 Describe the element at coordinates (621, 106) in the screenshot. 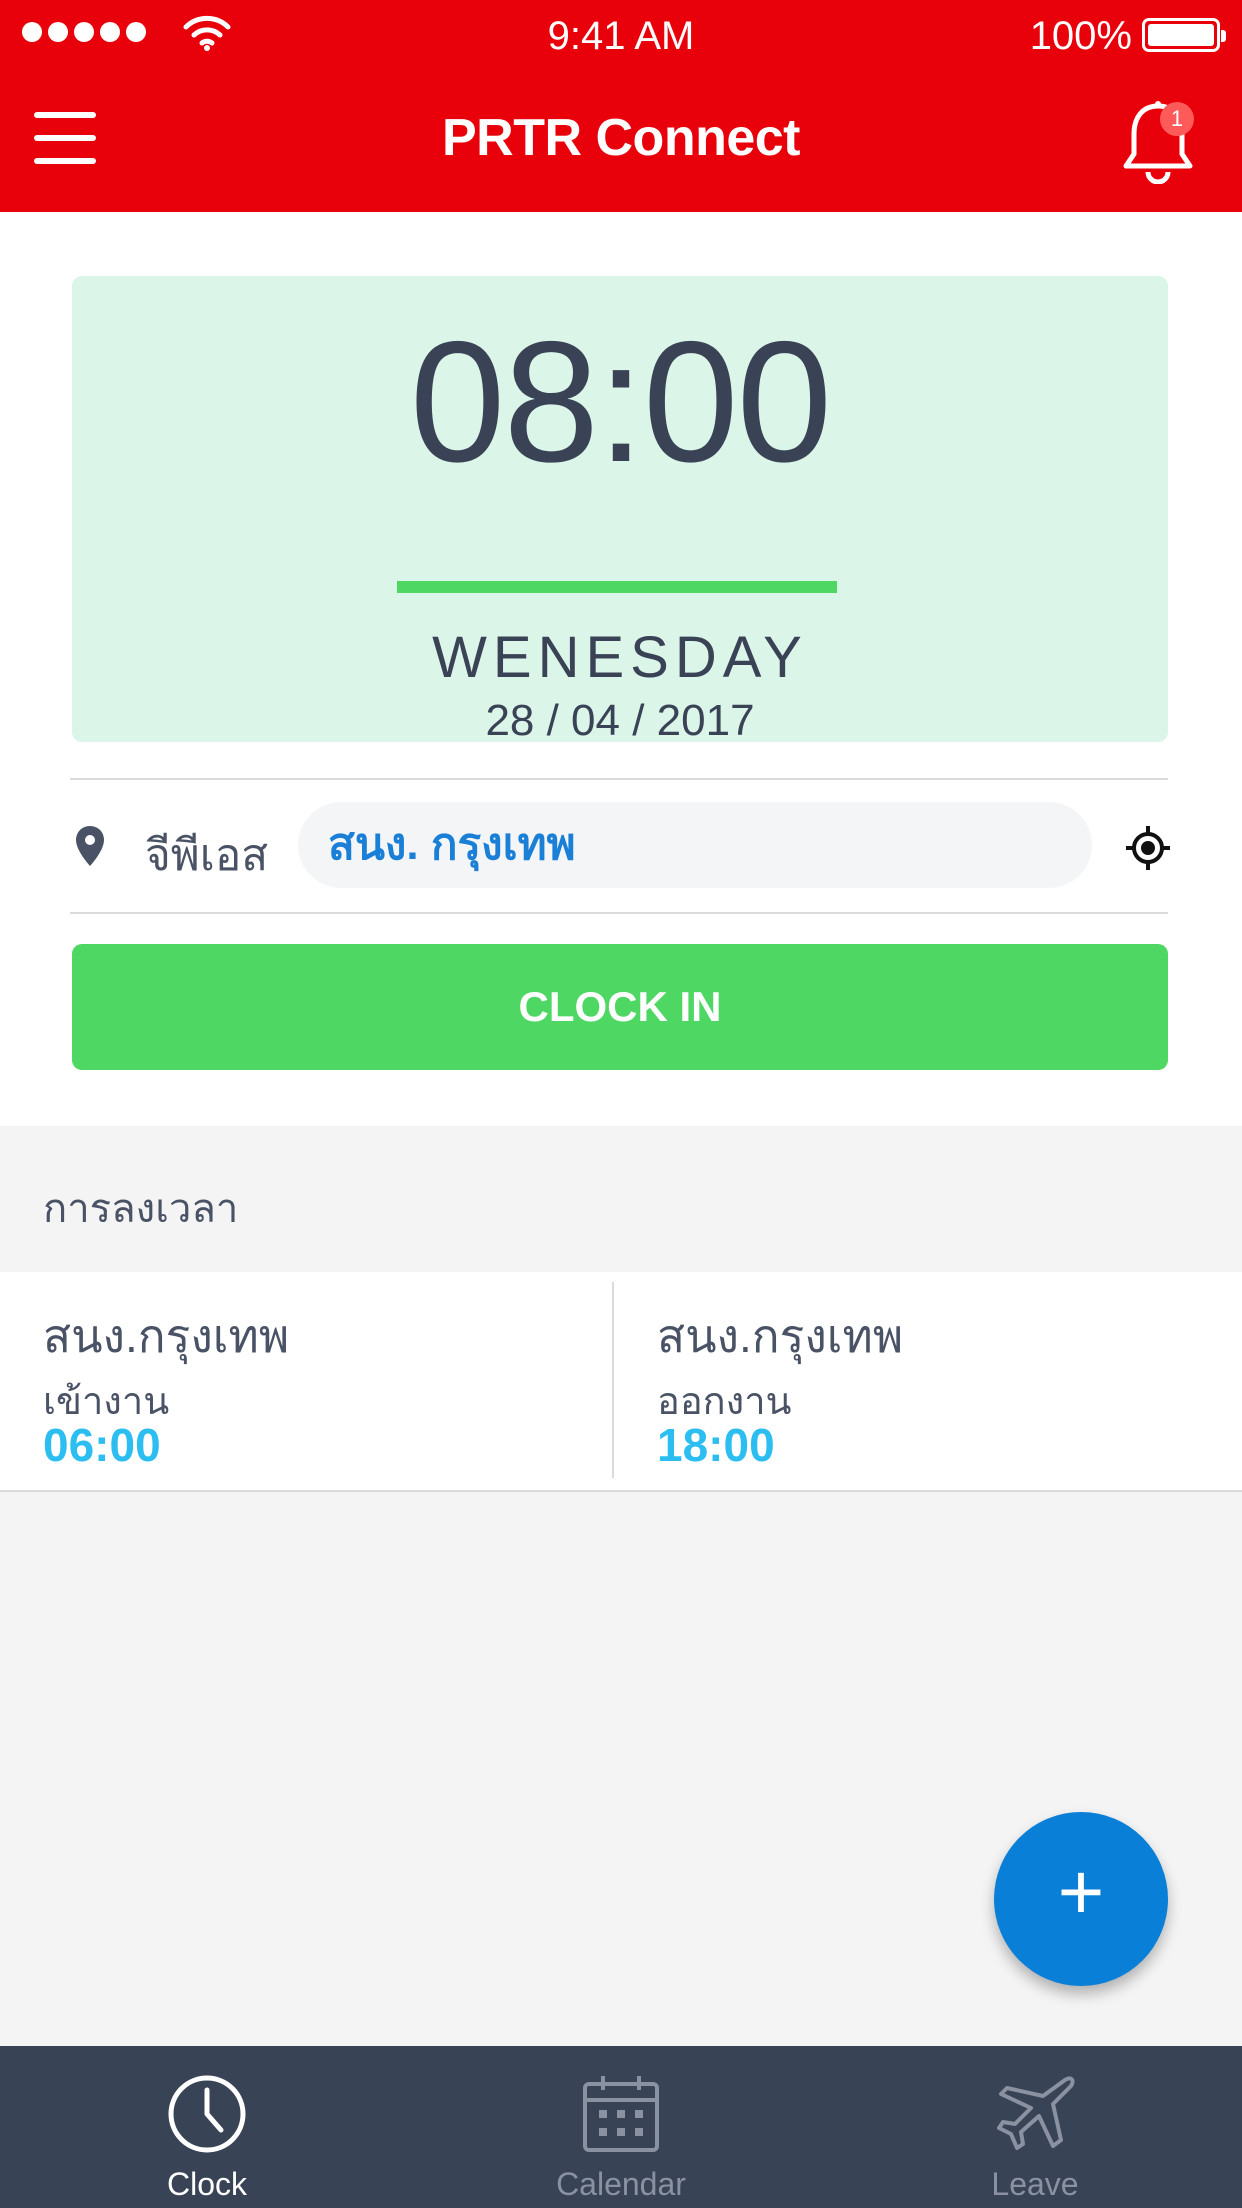

I see `app-header: 9:41 AM 100% PRTR Connect 1` at that location.